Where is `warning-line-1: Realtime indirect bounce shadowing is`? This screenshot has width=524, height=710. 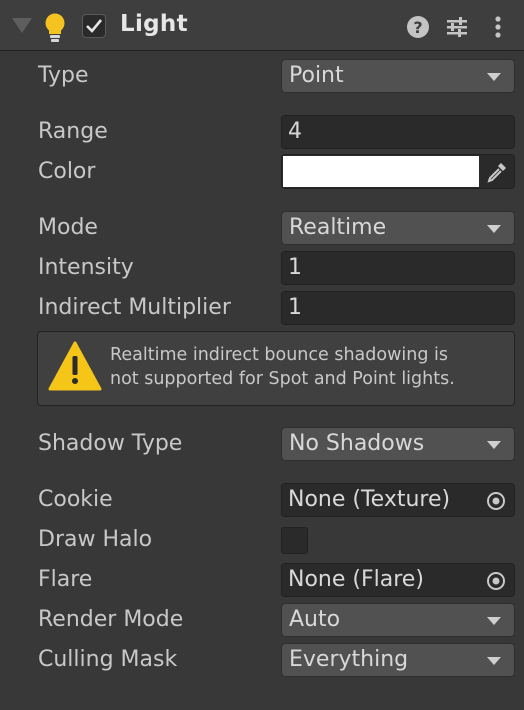 warning-line-1: Realtime indirect bounce shadowing is is located at coordinates (279, 355).